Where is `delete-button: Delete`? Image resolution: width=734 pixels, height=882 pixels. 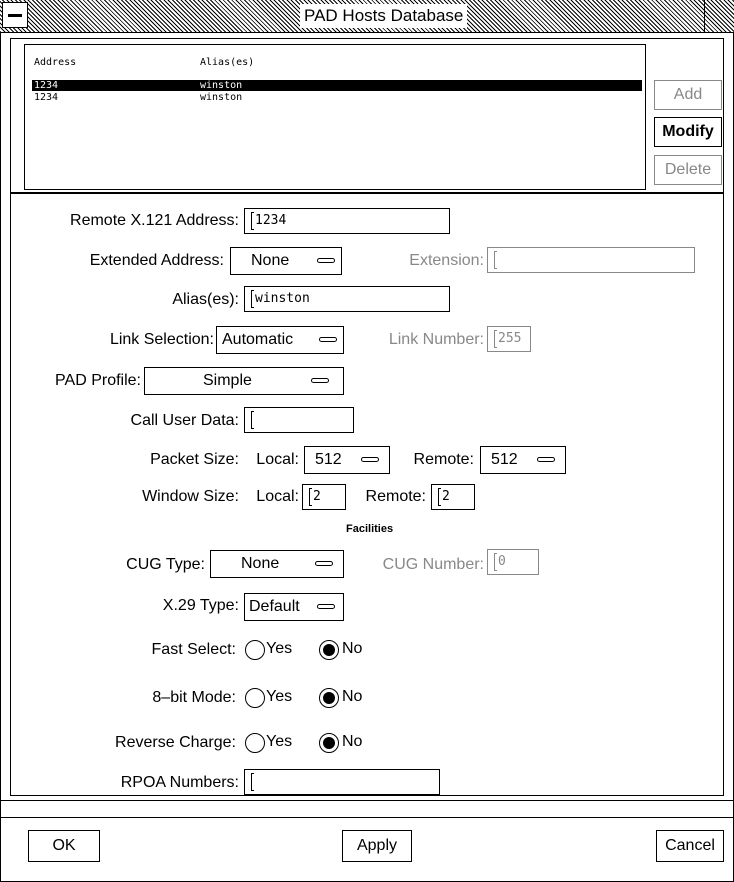 delete-button: Delete is located at coordinates (688, 170).